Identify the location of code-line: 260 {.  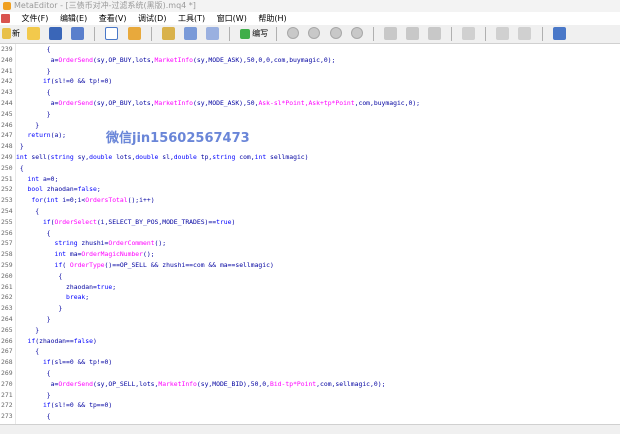
(310, 276).